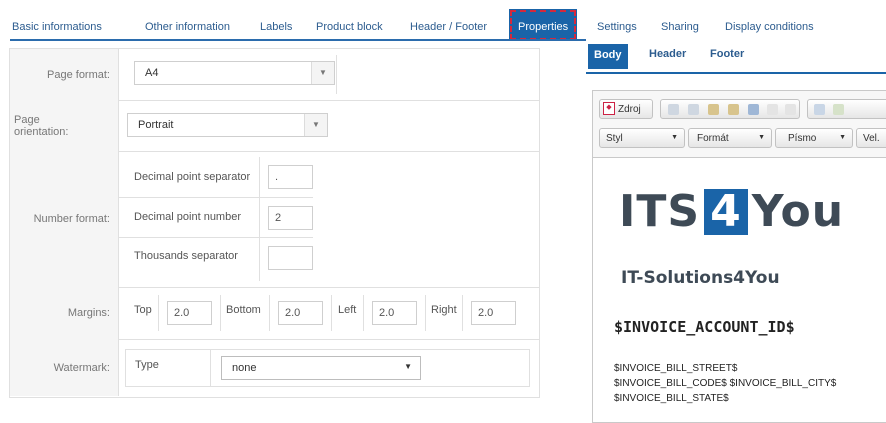 The width and height of the screenshot is (886, 423). I want to click on invoice-account-id: $INVOICE_ACCOUNT_ID$, so click(704, 327).